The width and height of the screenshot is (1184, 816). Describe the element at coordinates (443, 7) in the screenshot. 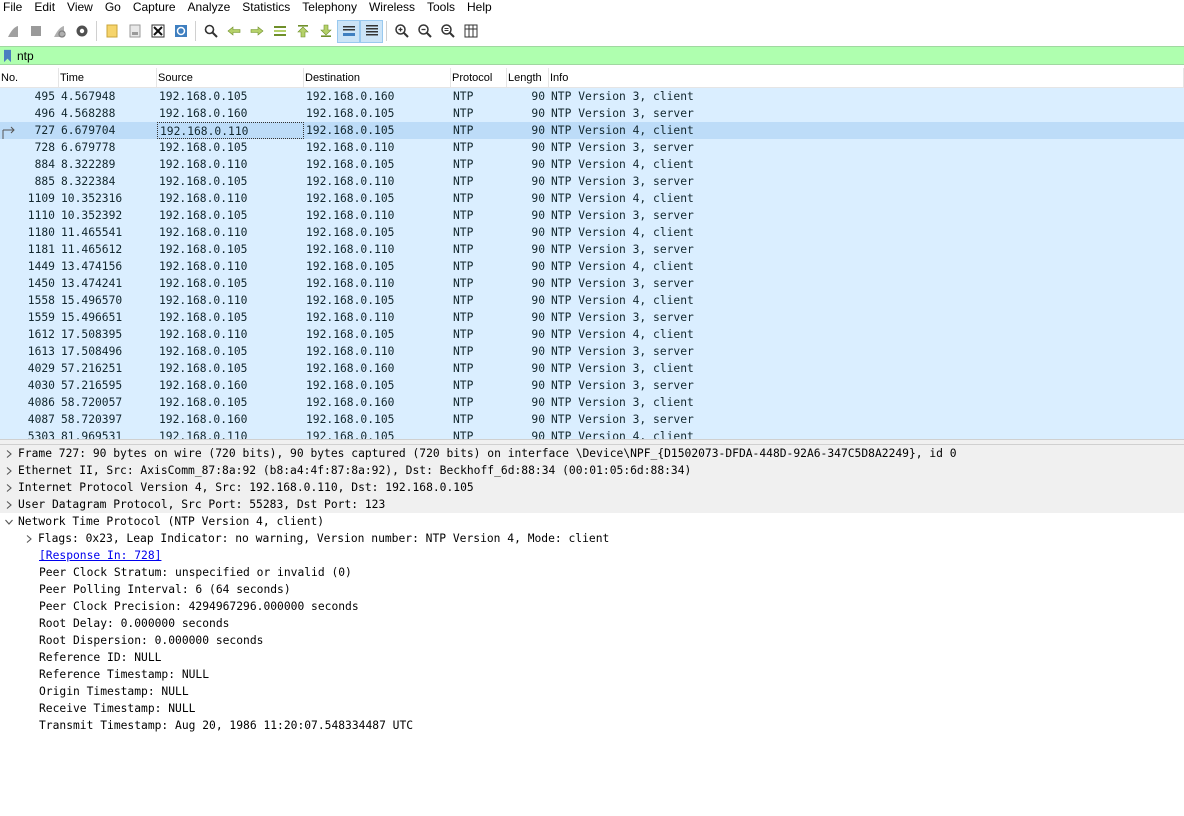

I see `menu-tools: Tools` at that location.